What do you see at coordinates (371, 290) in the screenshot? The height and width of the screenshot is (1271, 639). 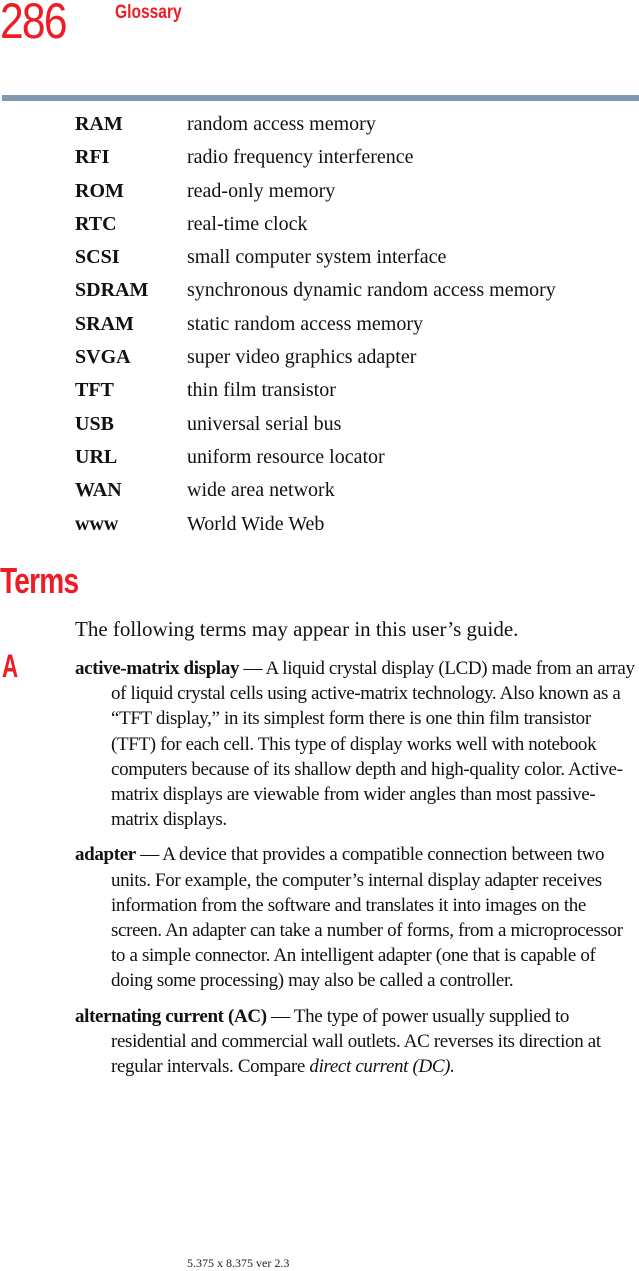 I see `abbreviation-definition: synchronous dynamic random access memory` at bounding box center [371, 290].